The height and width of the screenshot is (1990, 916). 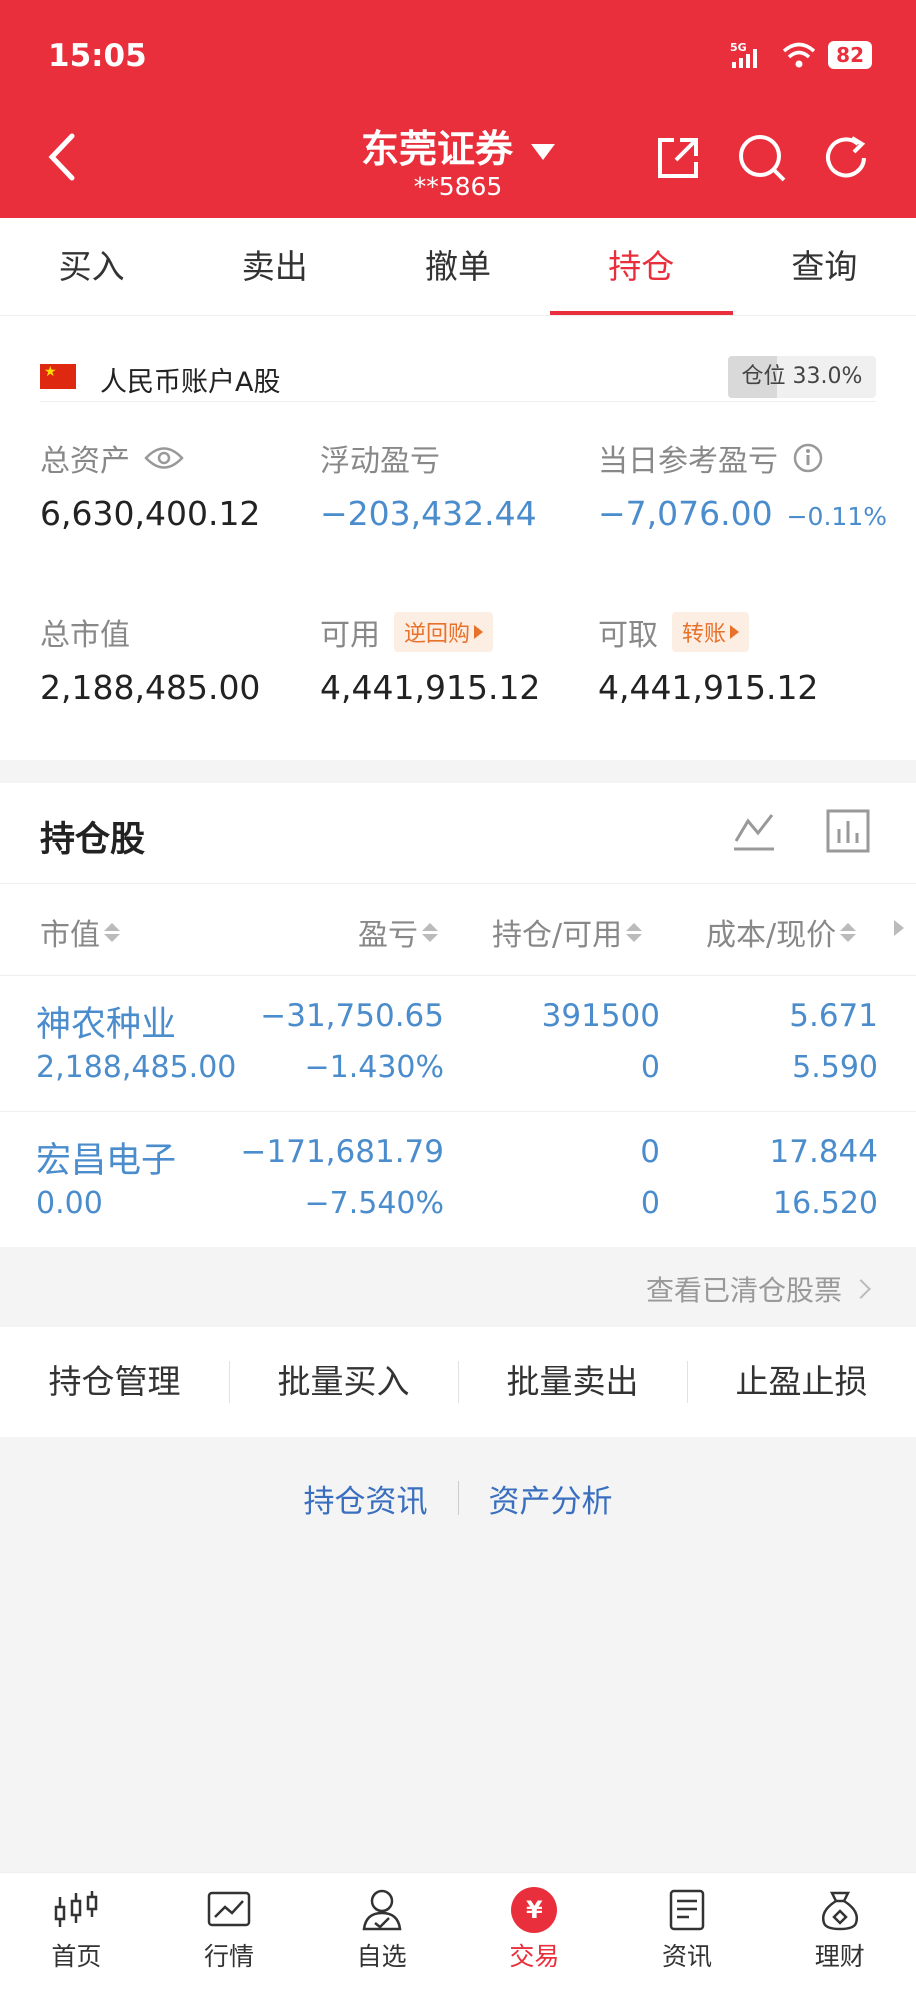 What do you see at coordinates (687, 1931) in the screenshot?
I see `nav-news: 资讯` at bounding box center [687, 1931].